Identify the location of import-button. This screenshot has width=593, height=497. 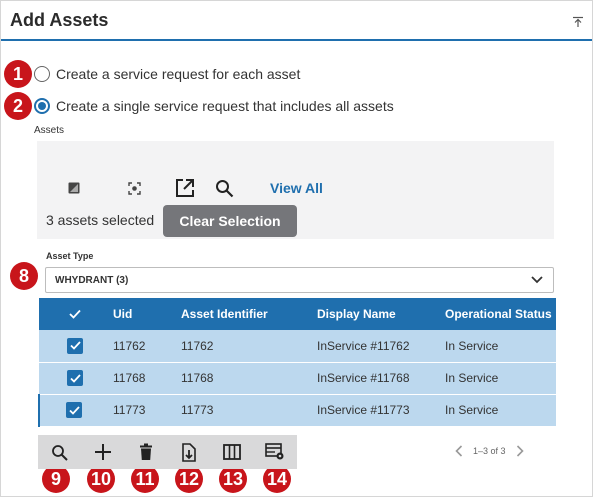
(189, 452).